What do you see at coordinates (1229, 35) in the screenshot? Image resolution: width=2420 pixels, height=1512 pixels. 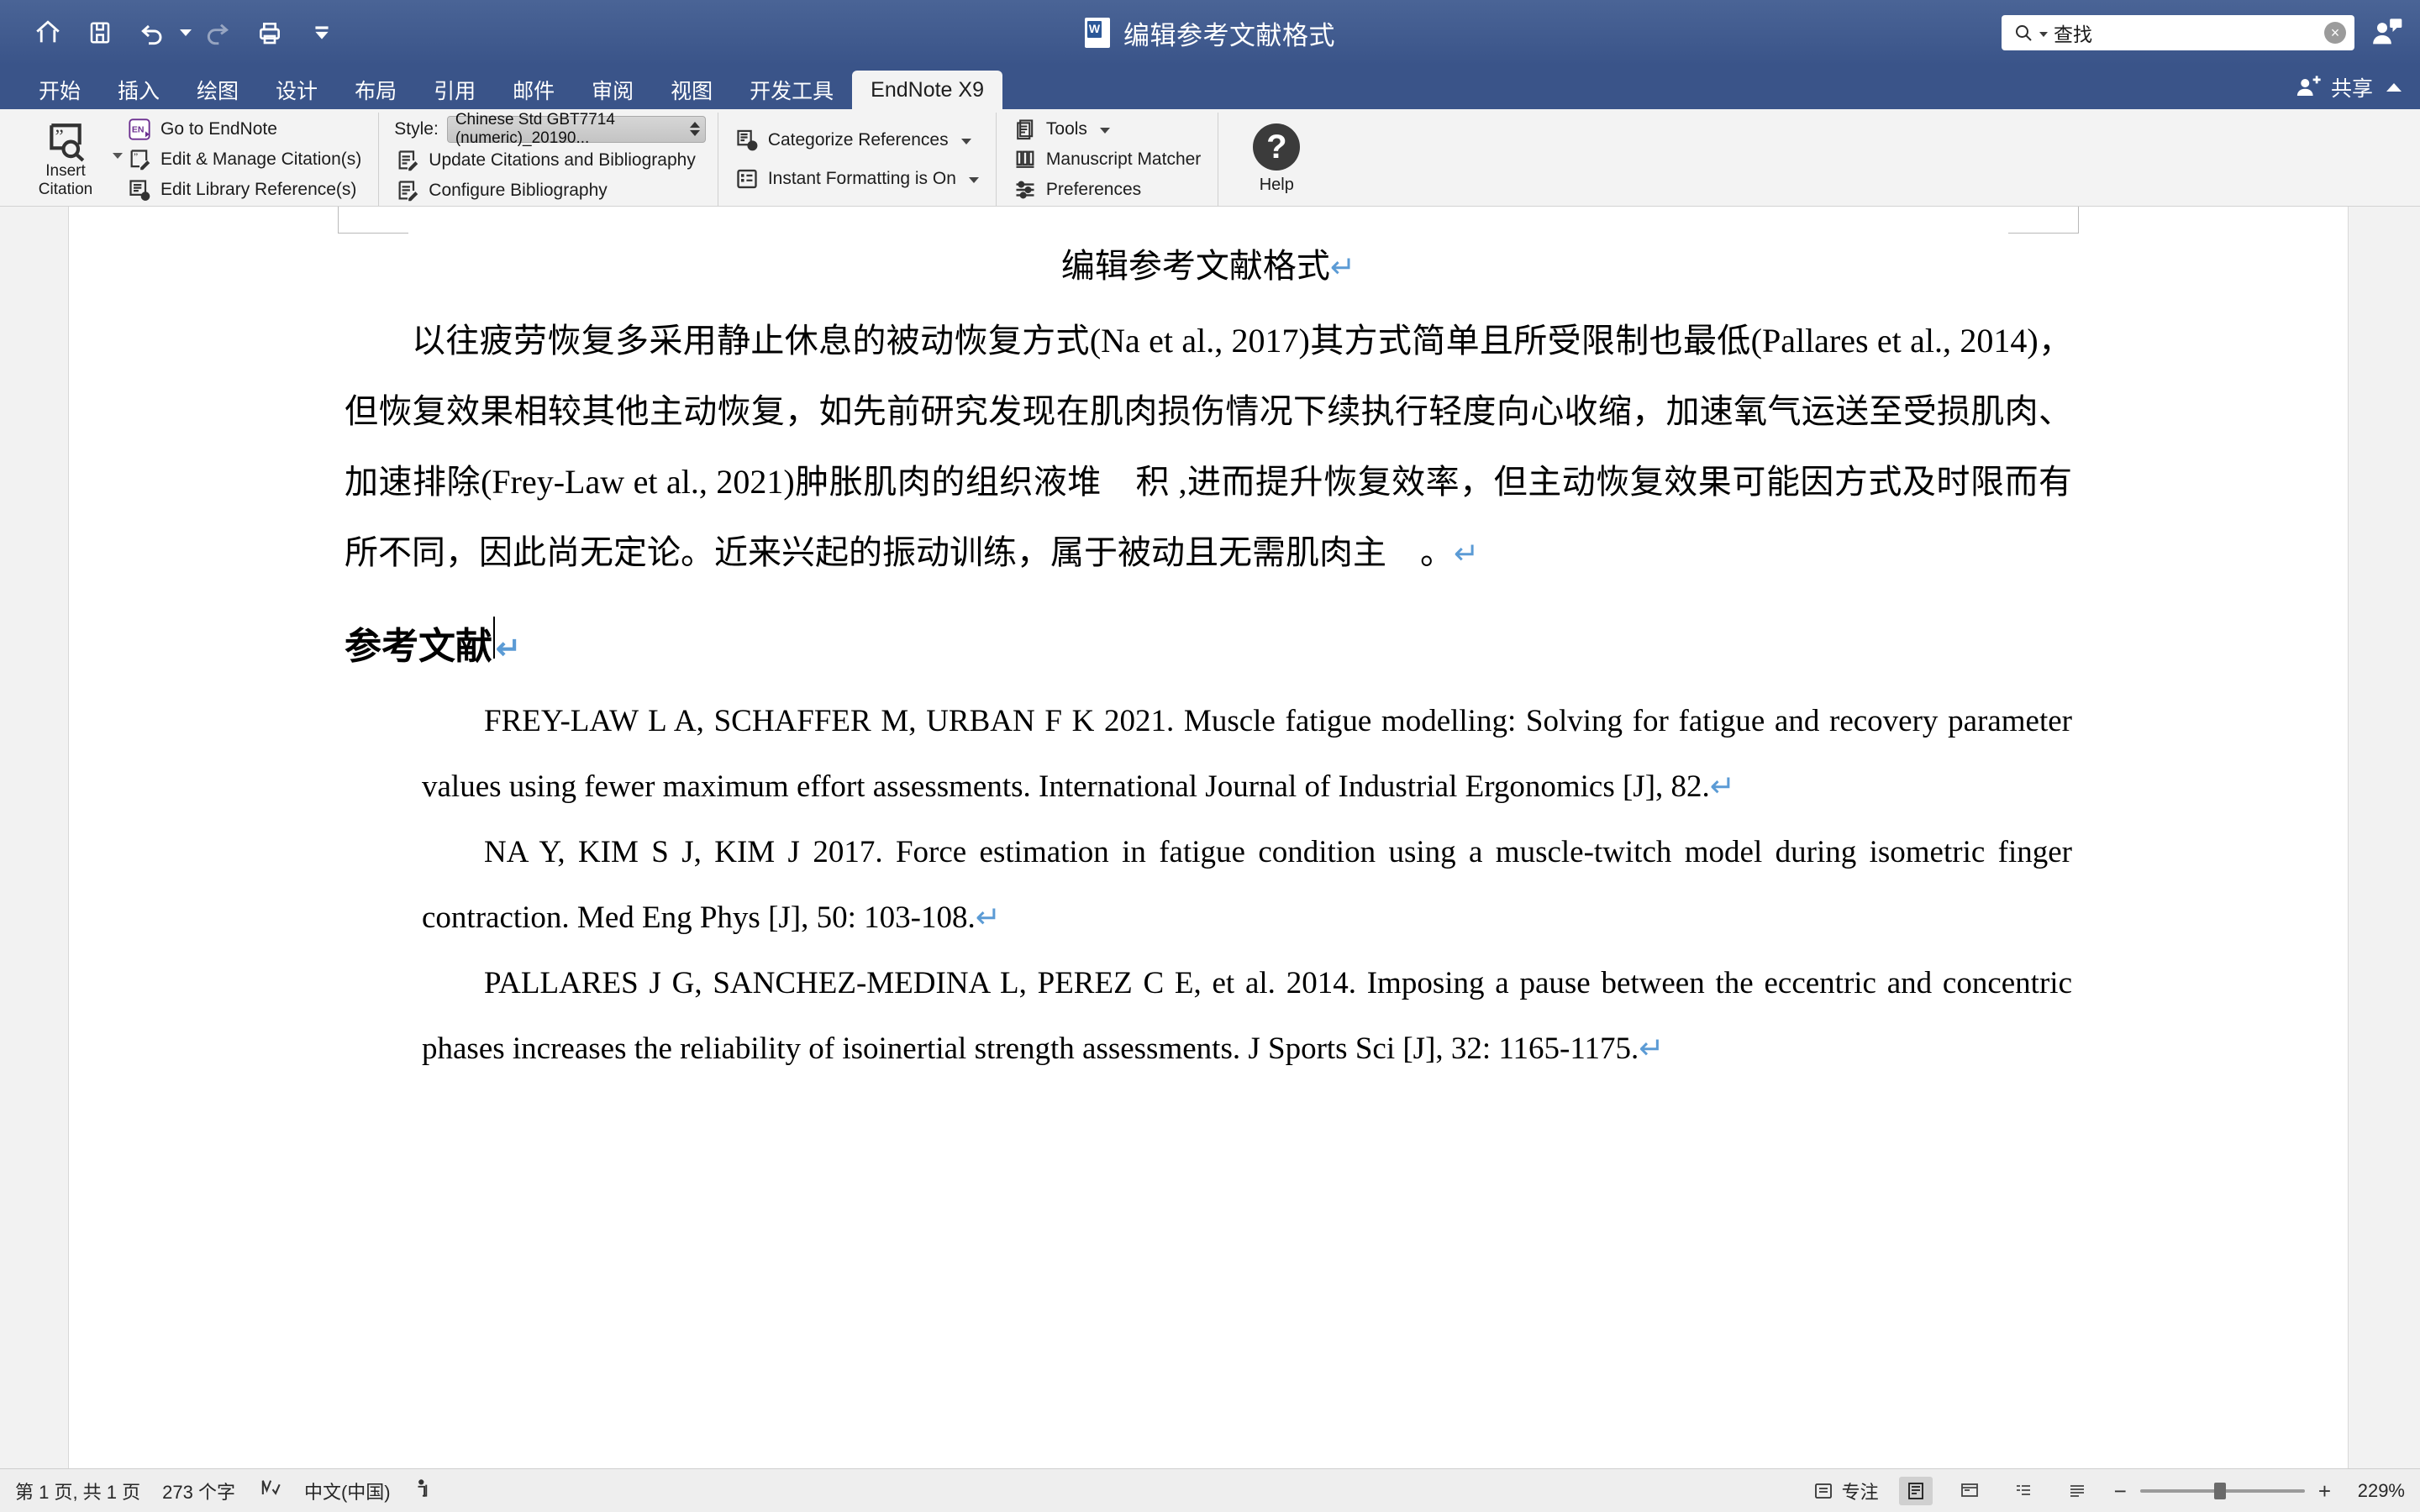 I see `window-title: 编辑参考文献格式` at bounding box center [1229, 35].